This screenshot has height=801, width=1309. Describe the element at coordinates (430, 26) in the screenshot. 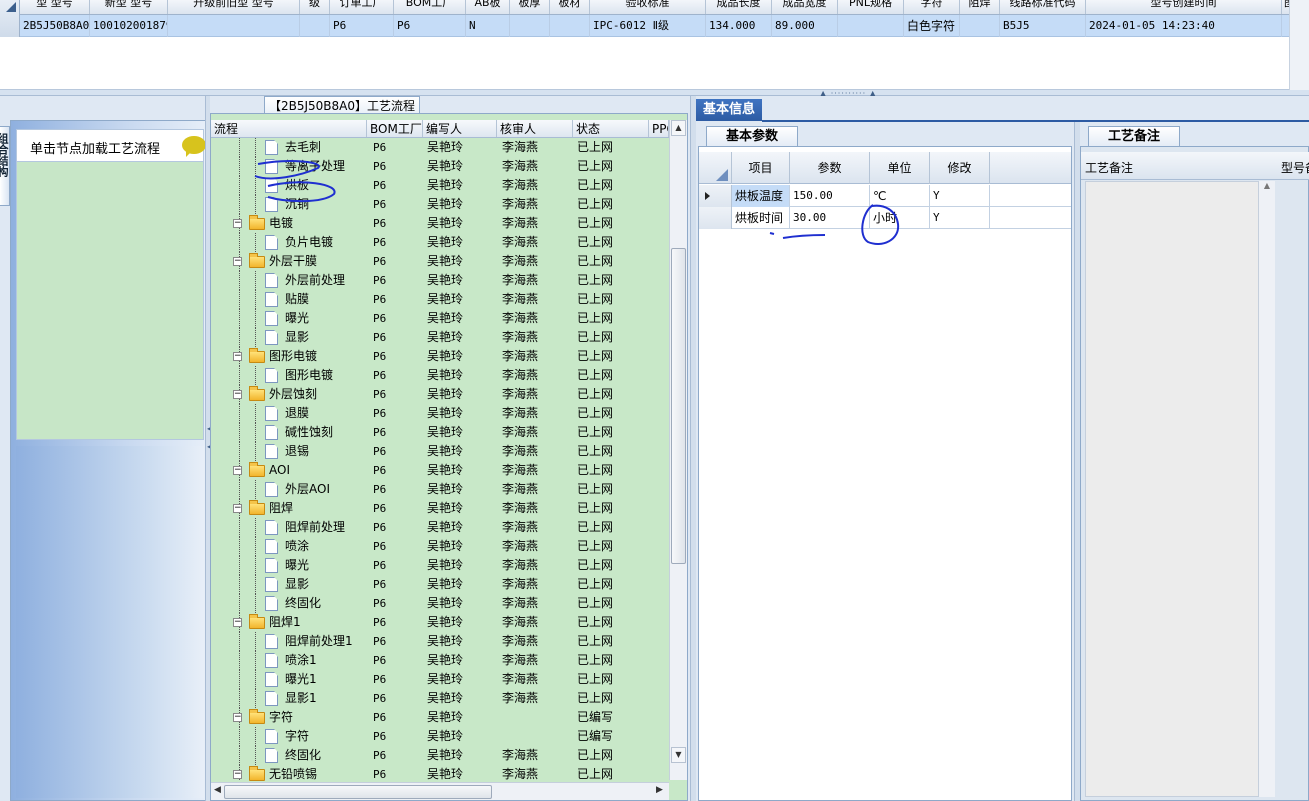

I see `cell-bom-factory: P6` at that location.